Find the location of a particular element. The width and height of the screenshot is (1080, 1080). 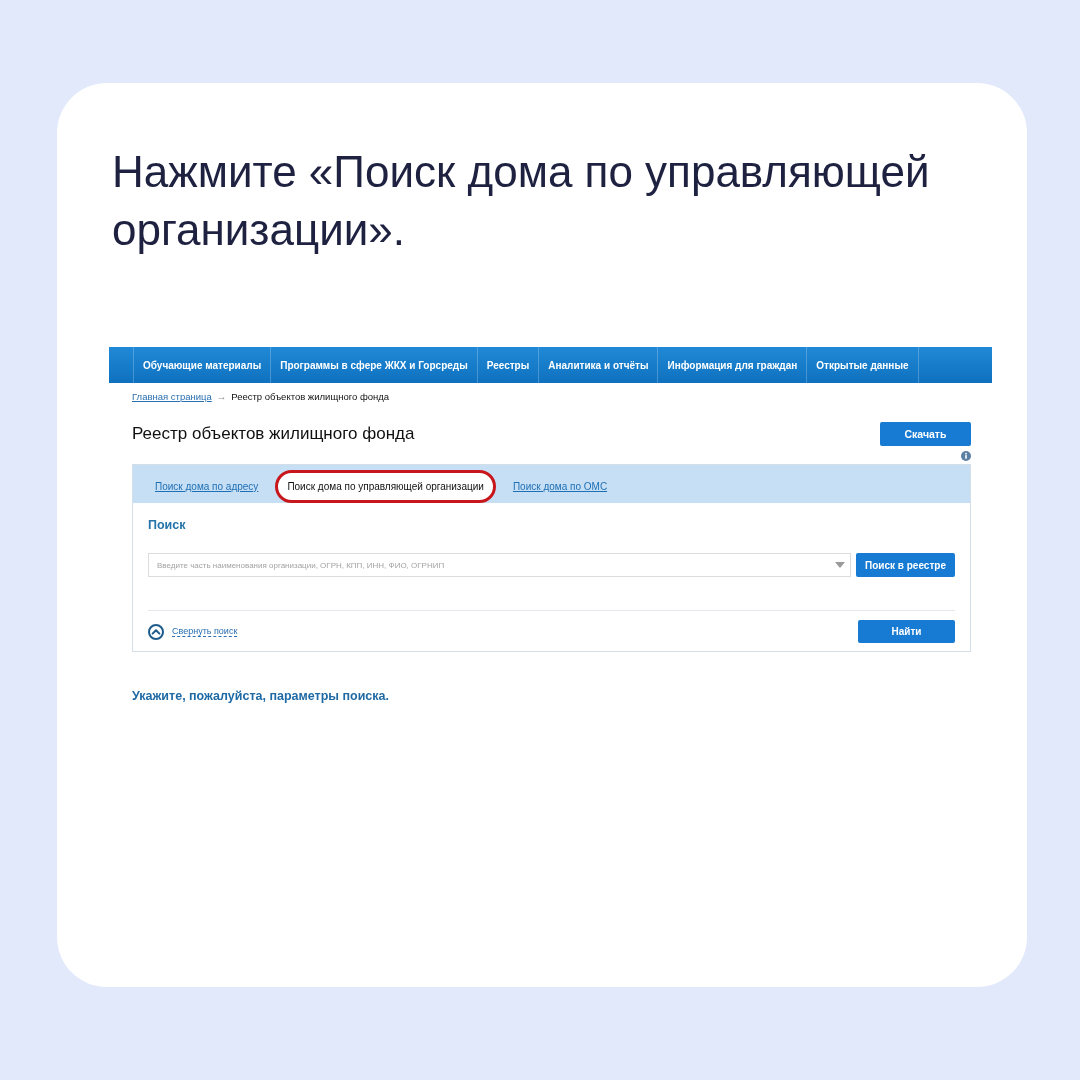

search-field: Введите часть наименования организации, ОГРН, КПП, ИНН, ФИО, ОГРНИП is located at coordinates (499, 565).